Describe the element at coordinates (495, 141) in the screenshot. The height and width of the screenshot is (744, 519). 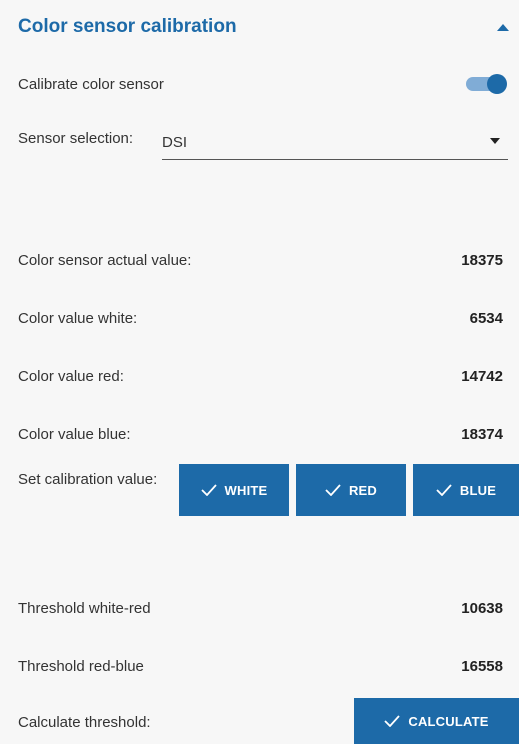
I see `caret-down-icon` at that location.